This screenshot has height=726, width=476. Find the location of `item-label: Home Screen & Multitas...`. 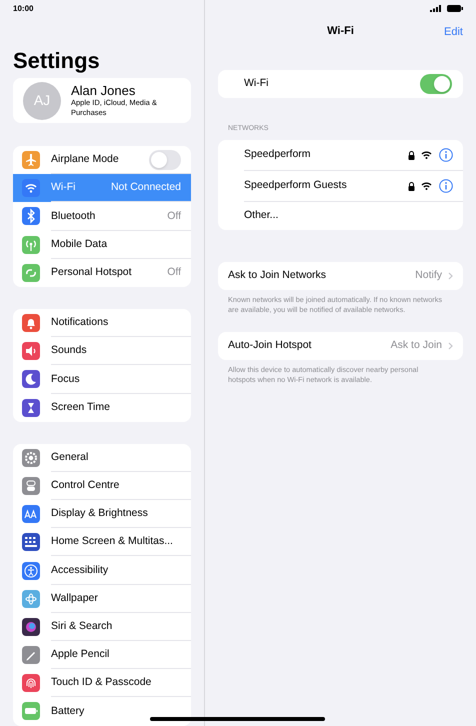

item-label: Home Screen & Multitas... is located at coordinates (112, 542).